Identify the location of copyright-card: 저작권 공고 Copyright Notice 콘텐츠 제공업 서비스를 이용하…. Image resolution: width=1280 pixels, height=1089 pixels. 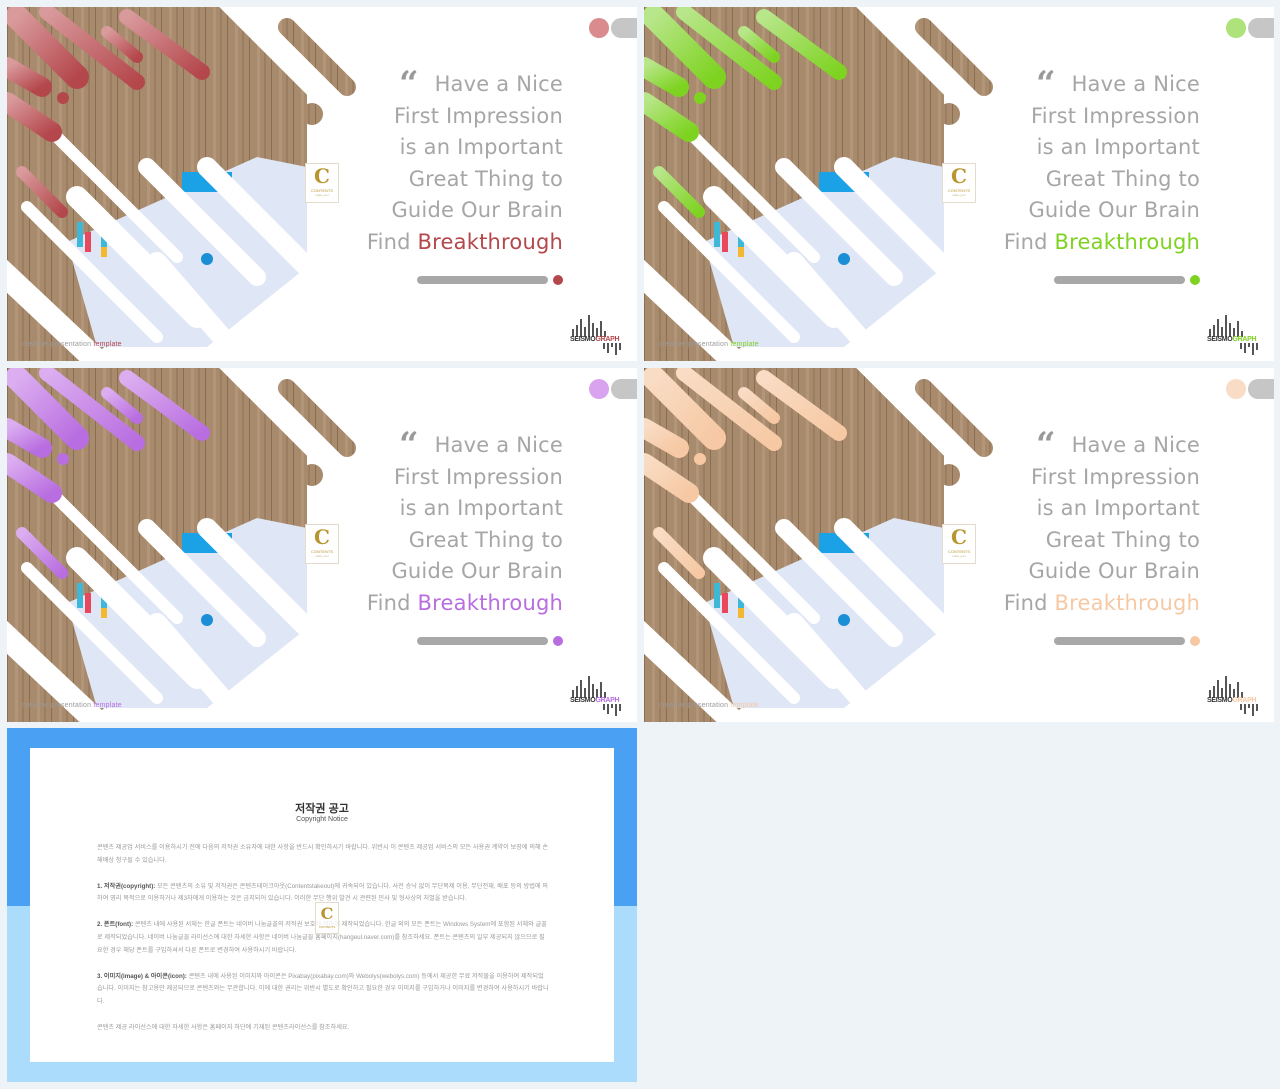
(322, 905).